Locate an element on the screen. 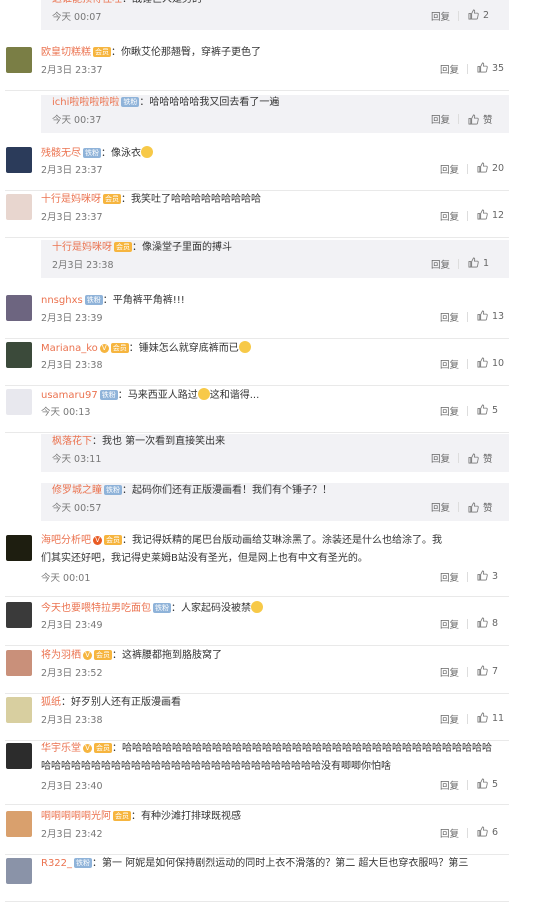  comment-item: 今天也要喂特拉男吃面包 铁粉 ：人家起码没被禁 2月3日 23:49 回复 8 is located at coordinates (257, 623).